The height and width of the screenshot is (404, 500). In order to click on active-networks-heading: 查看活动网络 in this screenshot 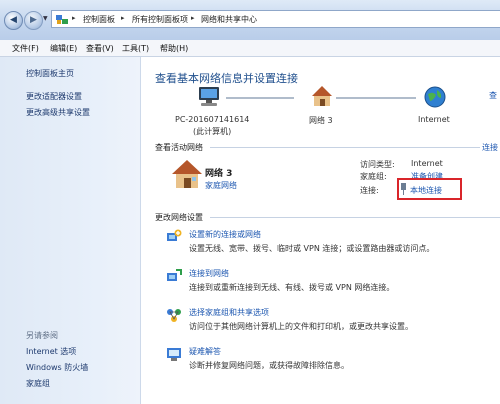, I will do `click(179, 147)`.